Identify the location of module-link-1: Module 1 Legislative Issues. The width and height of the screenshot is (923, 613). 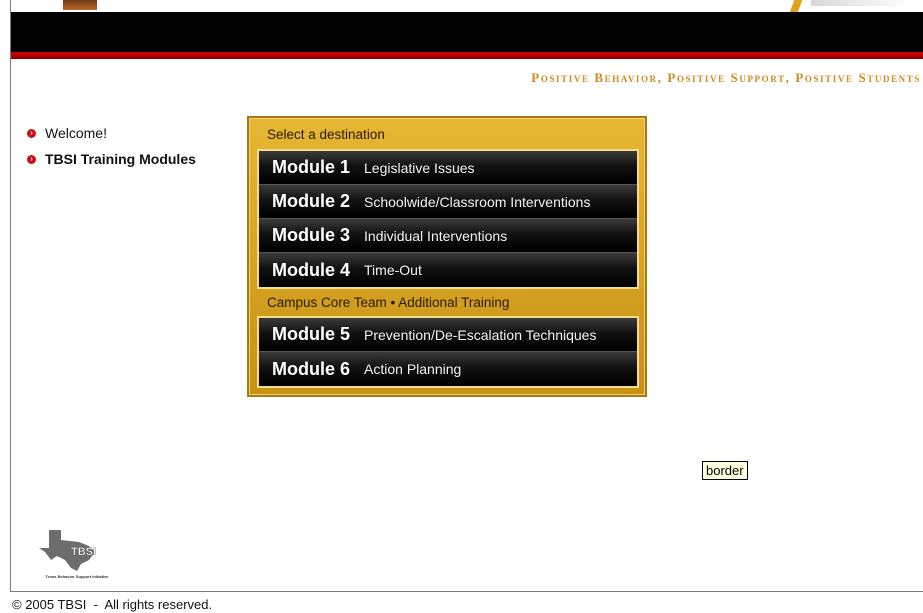
(448, 168).